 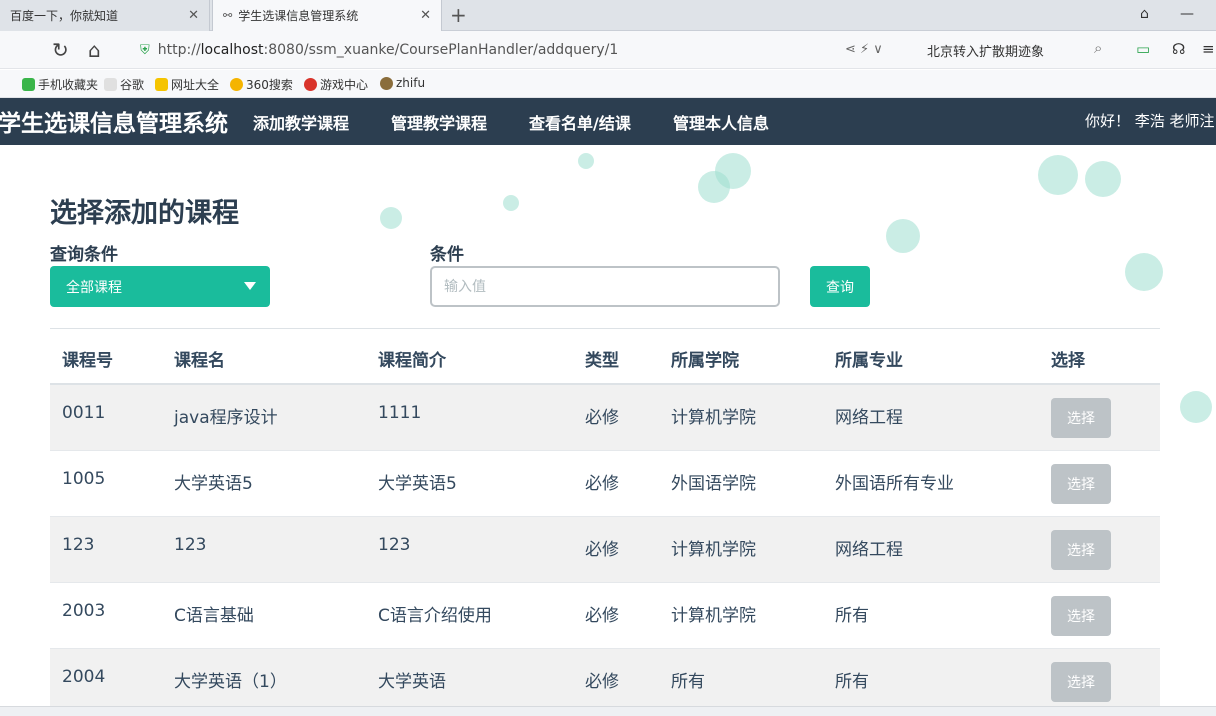 What do you see at coordinates (144, 213) in the screenshot?
I see `page-title: 选择添加的课程` at bounding box center [144, 213].